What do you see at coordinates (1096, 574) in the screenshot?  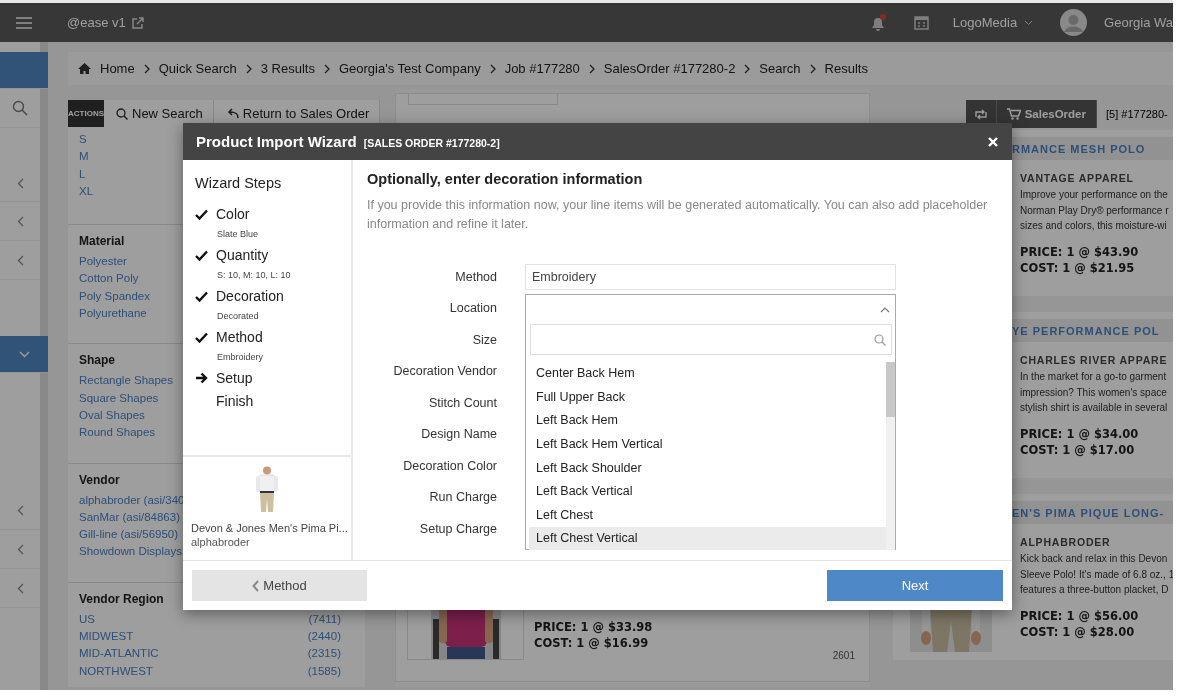 I see `description-line: Sleeve Polo! It's made of 6.8 oz., 1` at bounding box center [1096, 574].